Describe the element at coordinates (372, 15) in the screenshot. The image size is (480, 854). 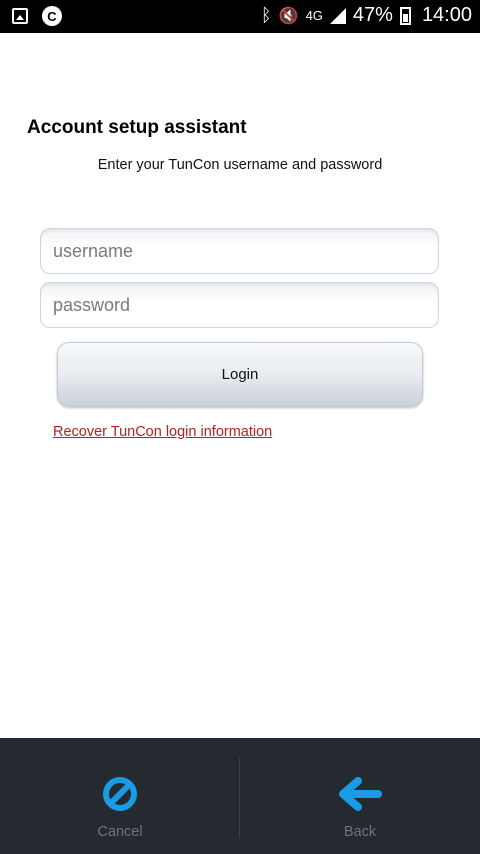
I see `battery-percent: 47%` at that location.